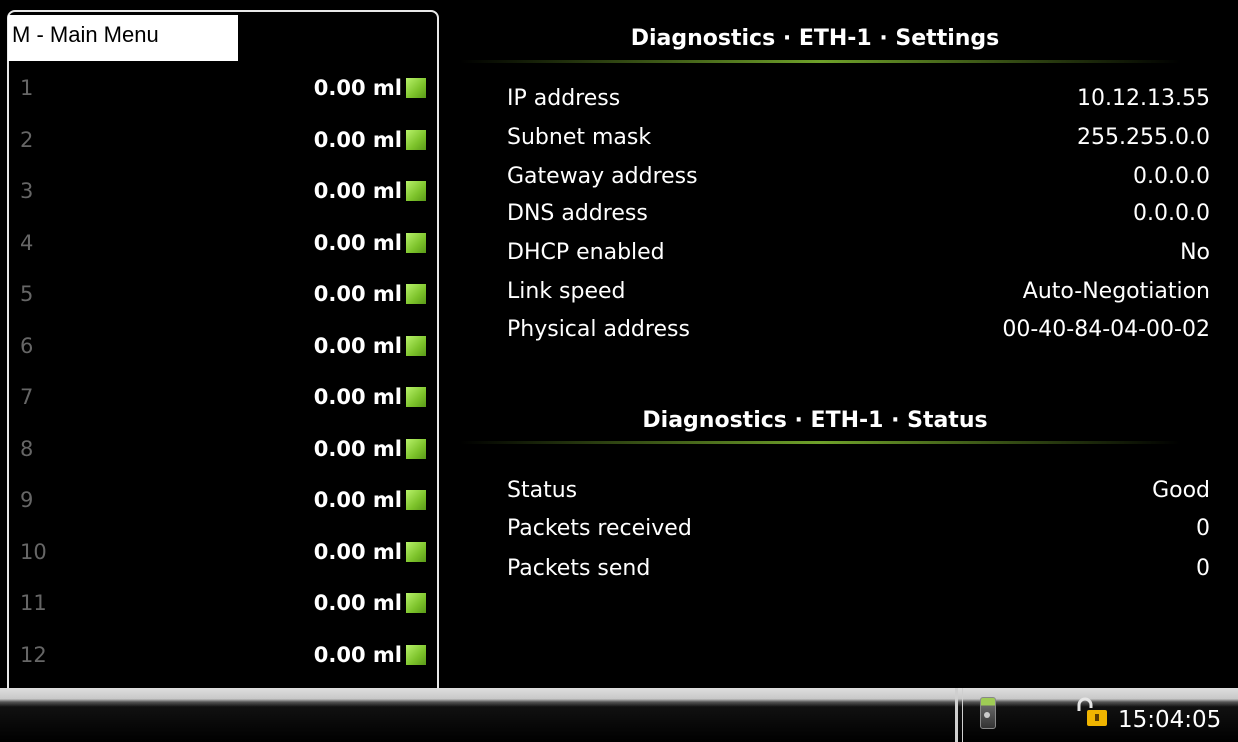 This screenshot has width=1238, height=742. I want to click on list-item: 10 0.00 ml, so click(226, 558).